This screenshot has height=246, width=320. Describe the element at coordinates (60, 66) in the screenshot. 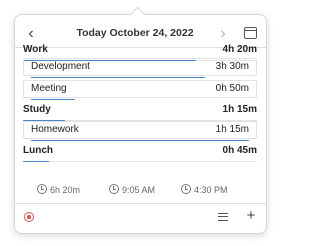

I see `task-name: Development` at that location.